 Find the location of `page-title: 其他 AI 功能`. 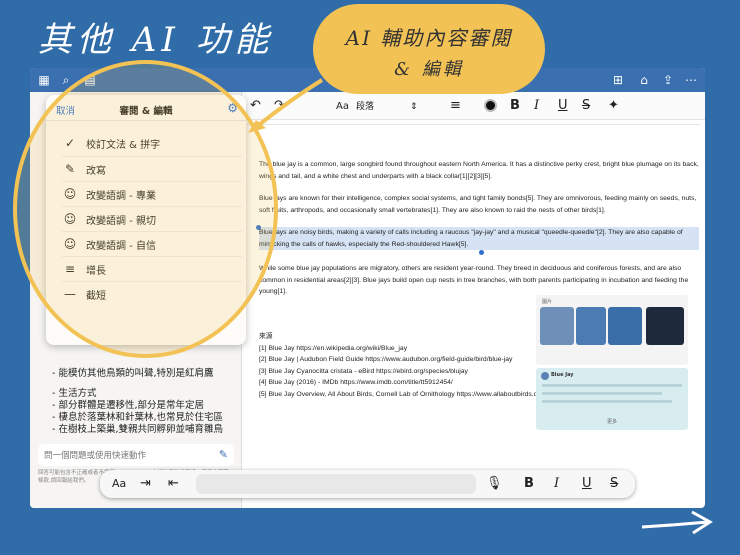

page-title: 其他 AI 功能 is located at coordinates (156, 40).